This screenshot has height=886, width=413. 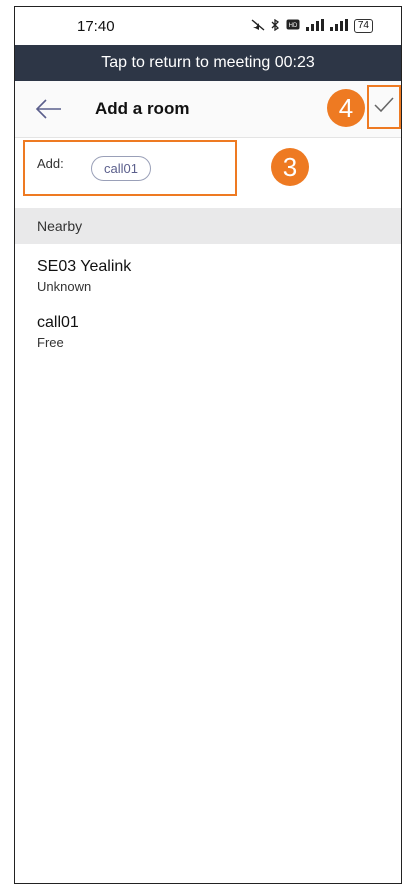 What do you see at coordinates (121, 168) in the screenshot?
I see `selected-room-chip: call01` at bounding box center [121, 168].